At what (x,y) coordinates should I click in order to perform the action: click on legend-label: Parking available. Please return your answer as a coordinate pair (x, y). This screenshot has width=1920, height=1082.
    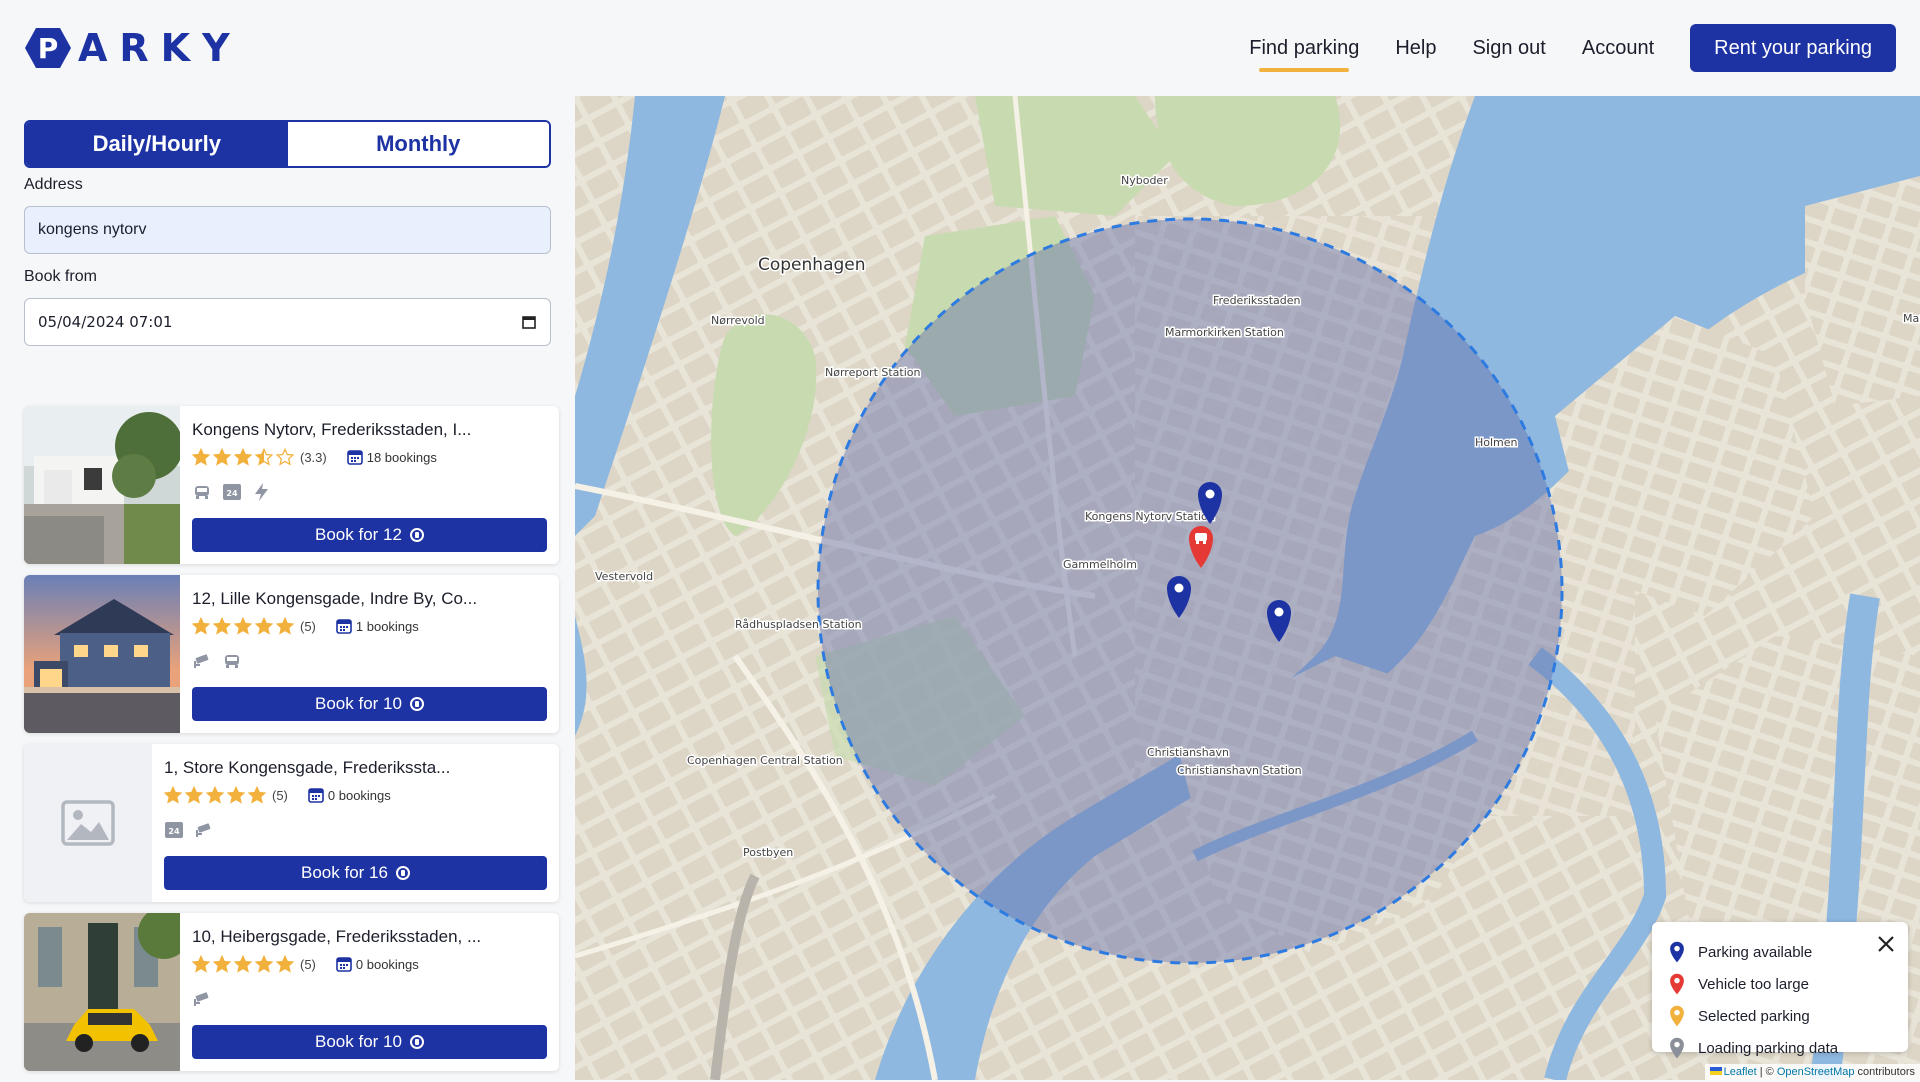
    Looking at the image, I should click on (1755, 952).